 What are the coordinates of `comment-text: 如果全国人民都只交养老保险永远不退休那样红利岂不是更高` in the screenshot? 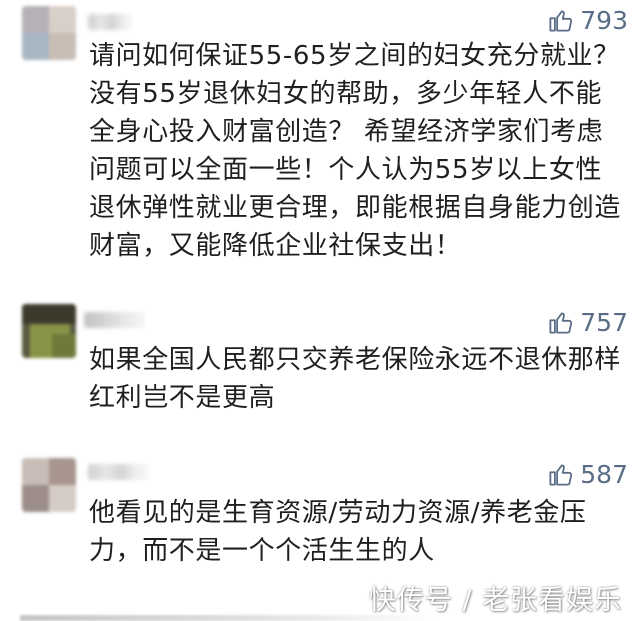 It's located at (355, 379).